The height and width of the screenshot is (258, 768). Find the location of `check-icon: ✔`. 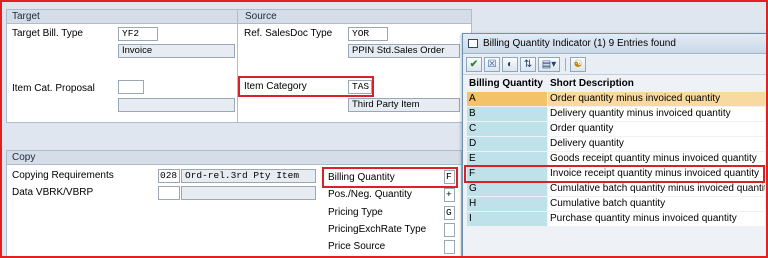

check-icon: ✔ is located at coordinates (474, 64).